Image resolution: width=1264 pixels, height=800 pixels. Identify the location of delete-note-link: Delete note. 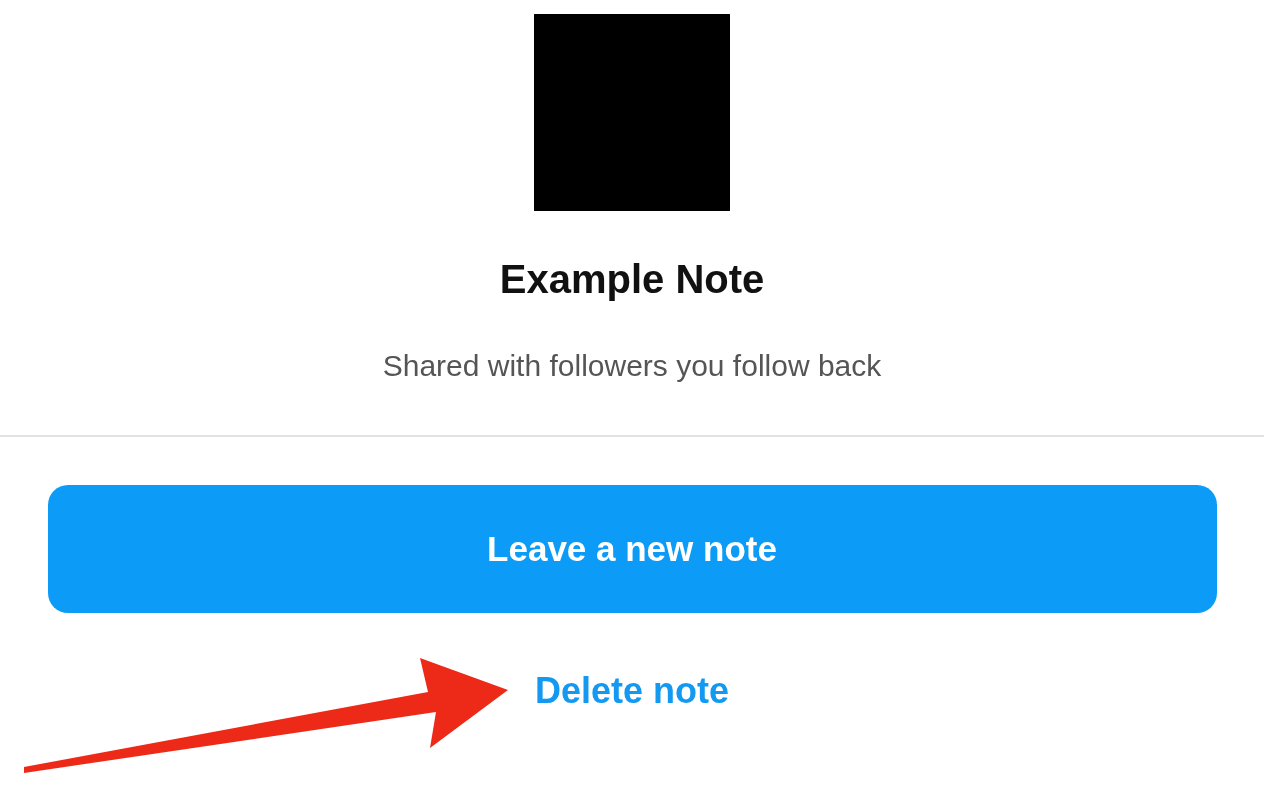
(631, 691).